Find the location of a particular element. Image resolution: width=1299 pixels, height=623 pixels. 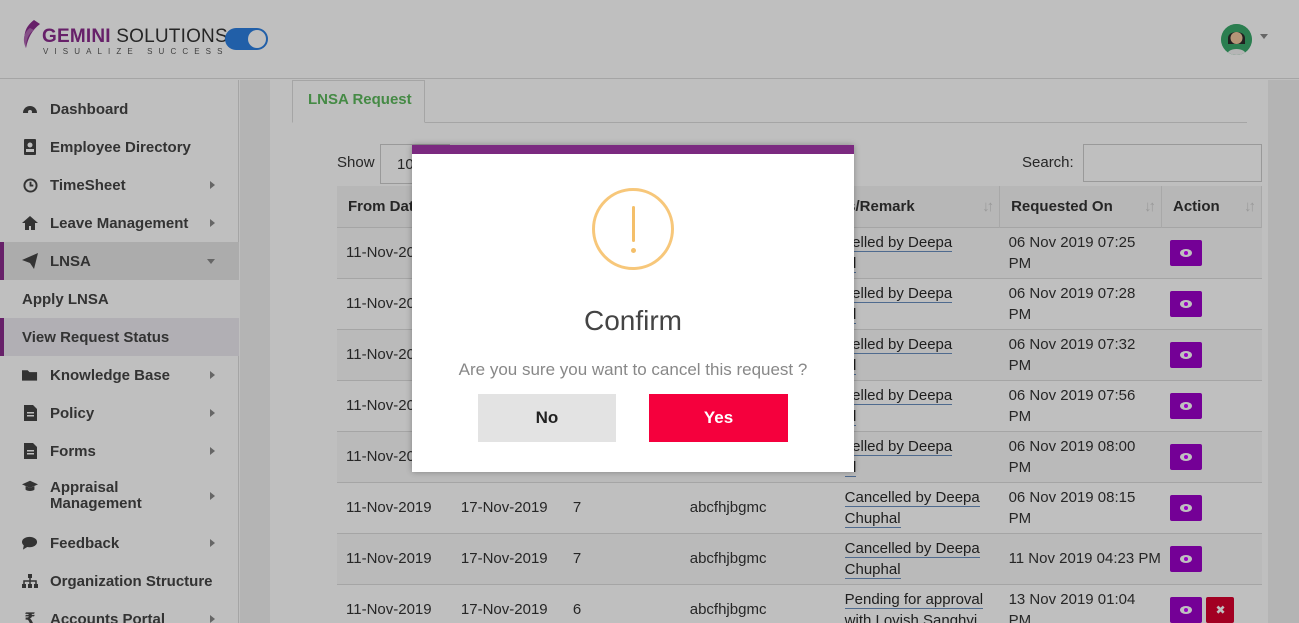

warning-icon is located at coordinates (633, 229).